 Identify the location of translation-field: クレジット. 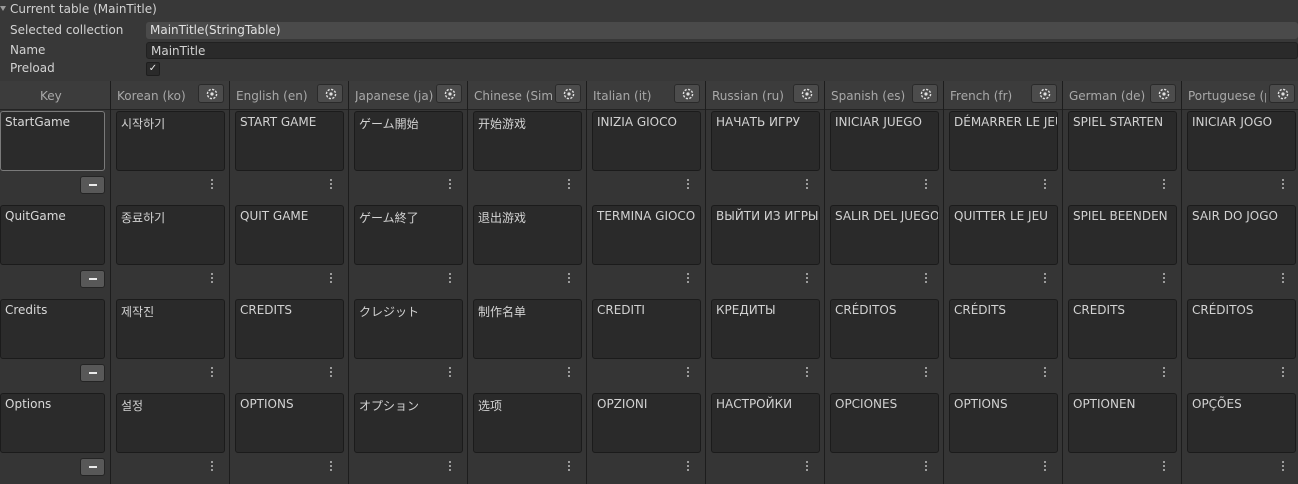
(408, 329).